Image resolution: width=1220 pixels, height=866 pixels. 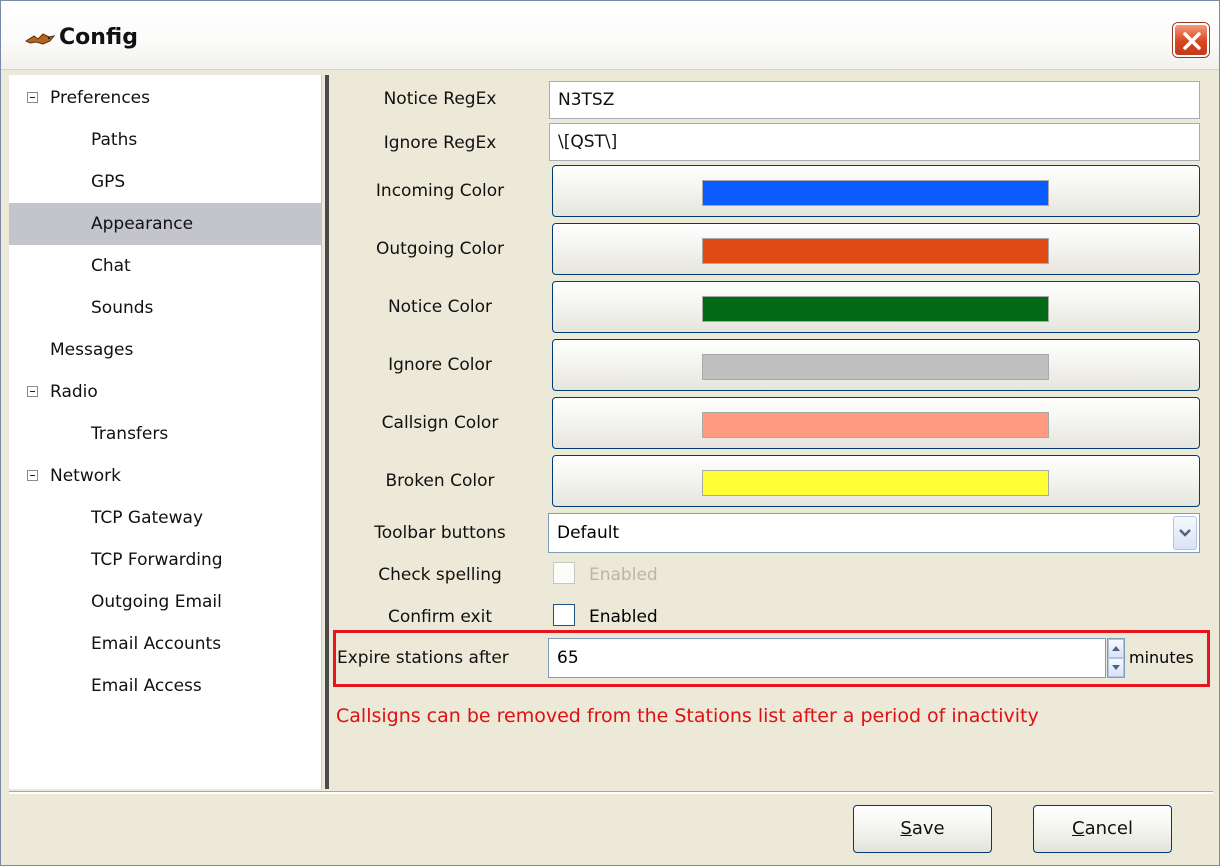 I want to click on ignore-regex-label: Ignore RegEx, so click(x=440, y=143).